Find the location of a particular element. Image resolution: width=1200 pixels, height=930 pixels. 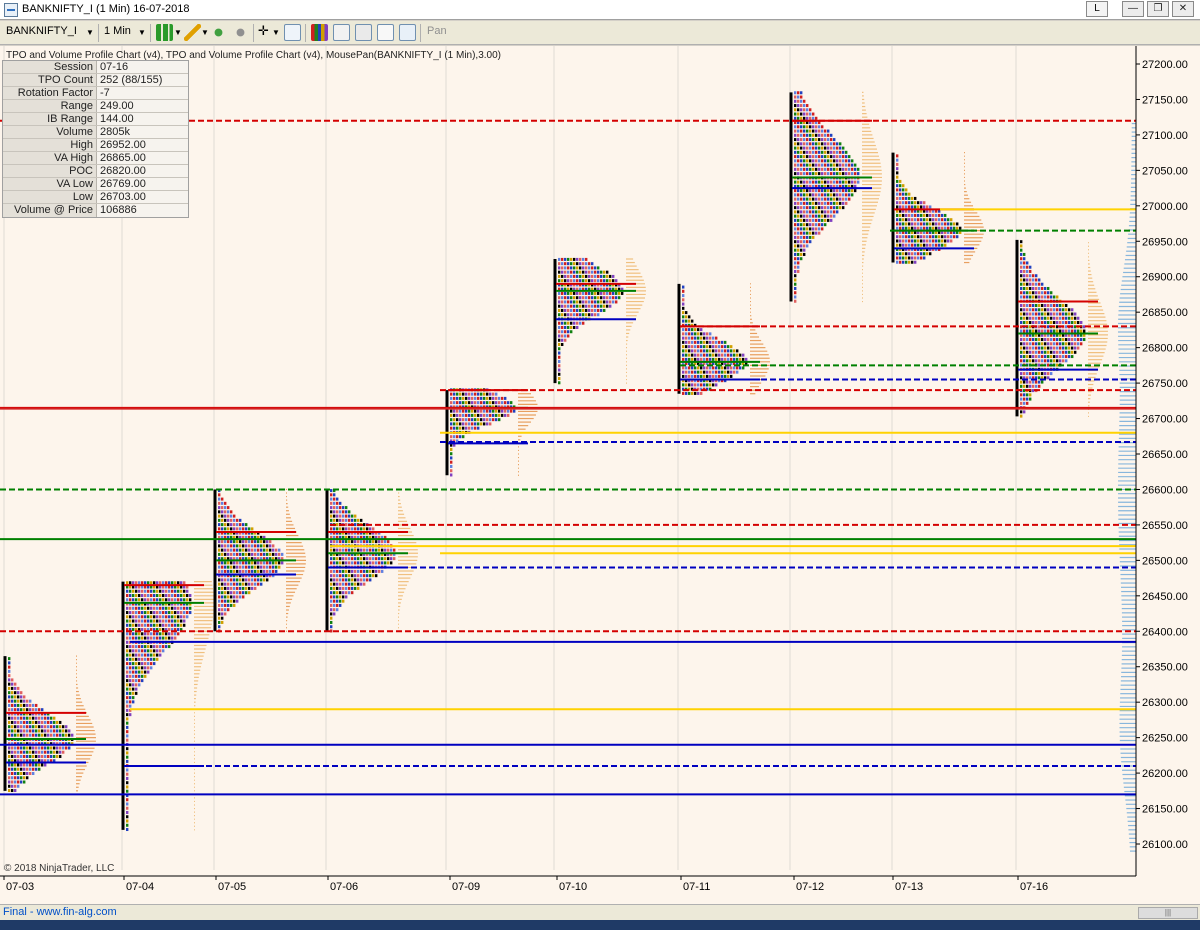

drawing-tool-icon is located at coordinates (192, 32).